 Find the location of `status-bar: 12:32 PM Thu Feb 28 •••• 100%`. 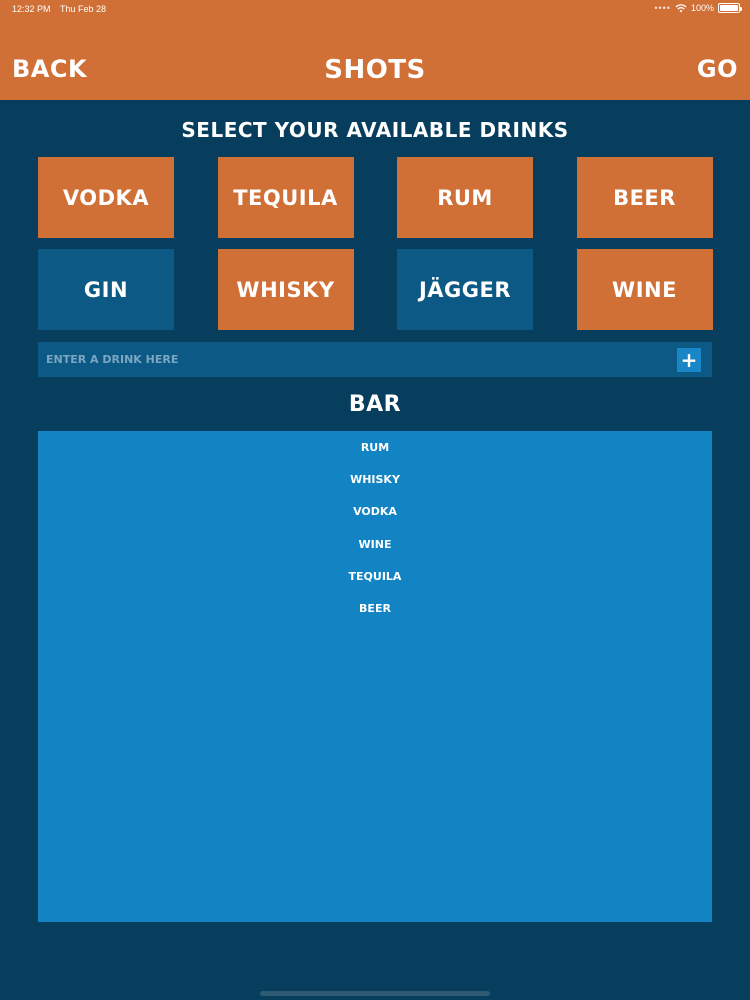

status-bar: 12:32 PM Thu Feb 28 •••• 100% is located at coordinates (375, 10).